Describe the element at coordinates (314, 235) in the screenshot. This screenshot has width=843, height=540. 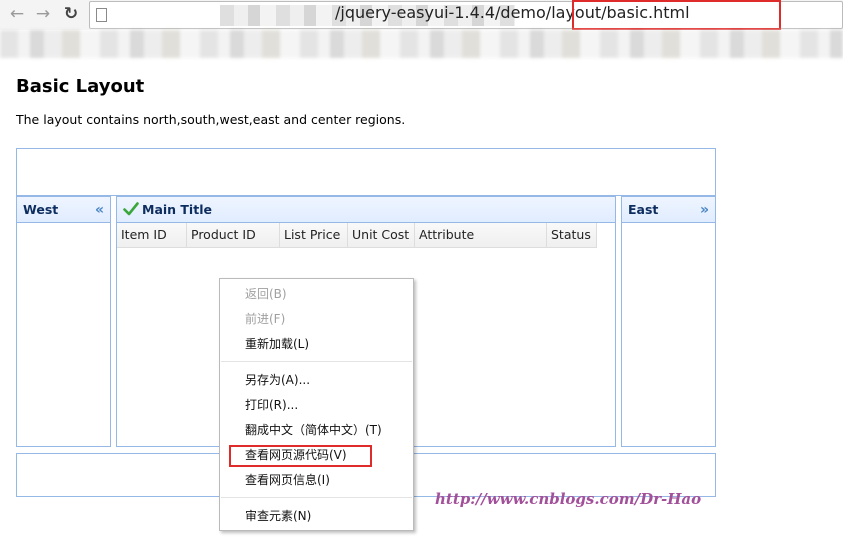
I see `column-header-list-price: List Price` at that location.